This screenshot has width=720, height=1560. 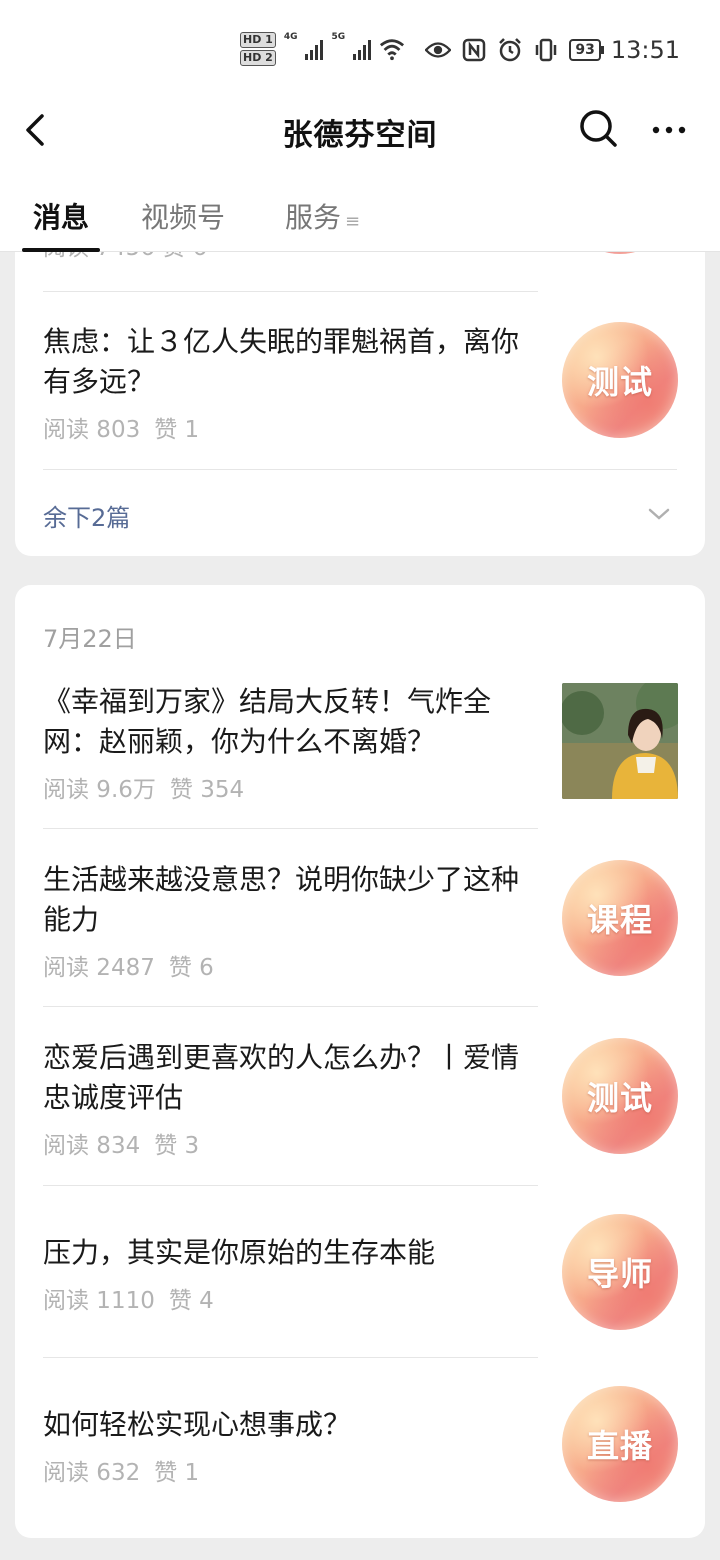 I want to click on hd1-badge: HD 1, so click(x=258, y=40).